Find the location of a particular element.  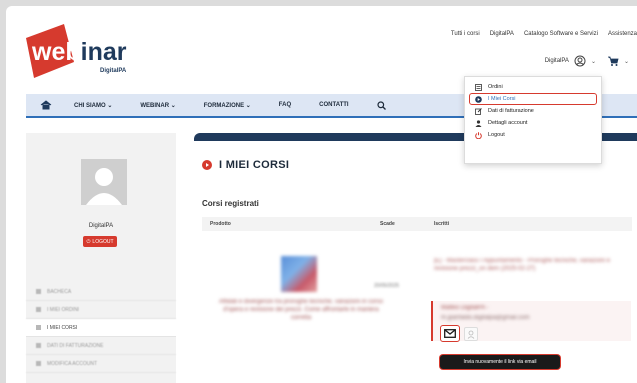

sidebar-item-label: I MIEI ORDINI is located at coordinates (63, 309).